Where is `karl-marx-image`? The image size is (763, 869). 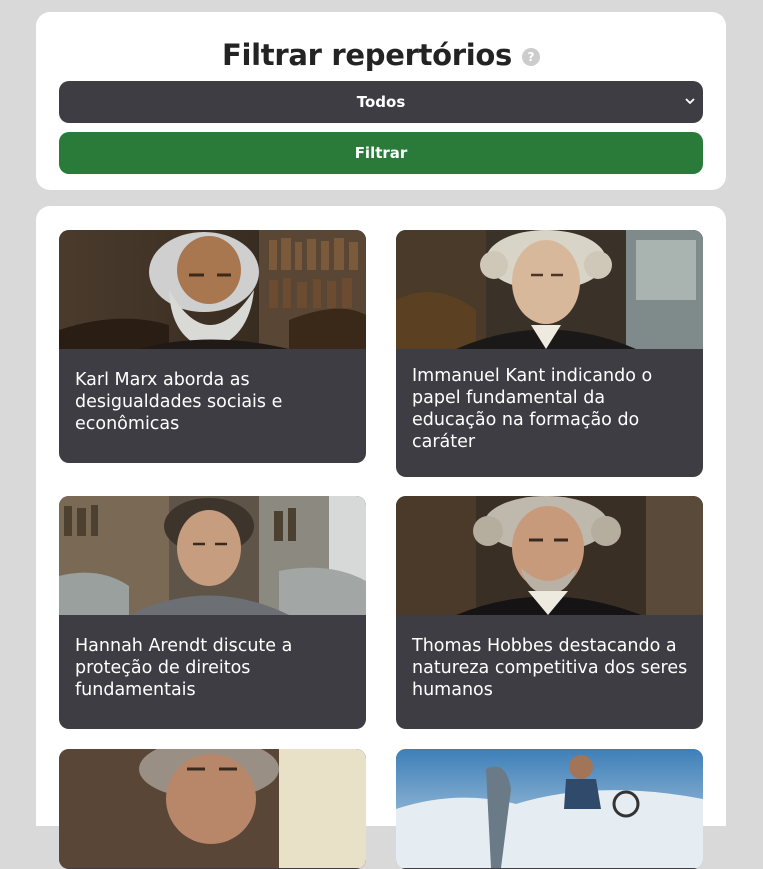
karl-marx-image is located at coordinates (212, 289).